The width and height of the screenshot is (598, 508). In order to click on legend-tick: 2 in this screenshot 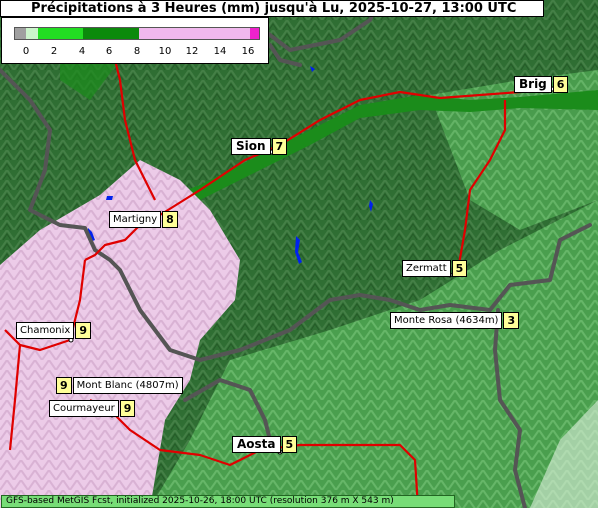, I will do `click(54, 51)`.